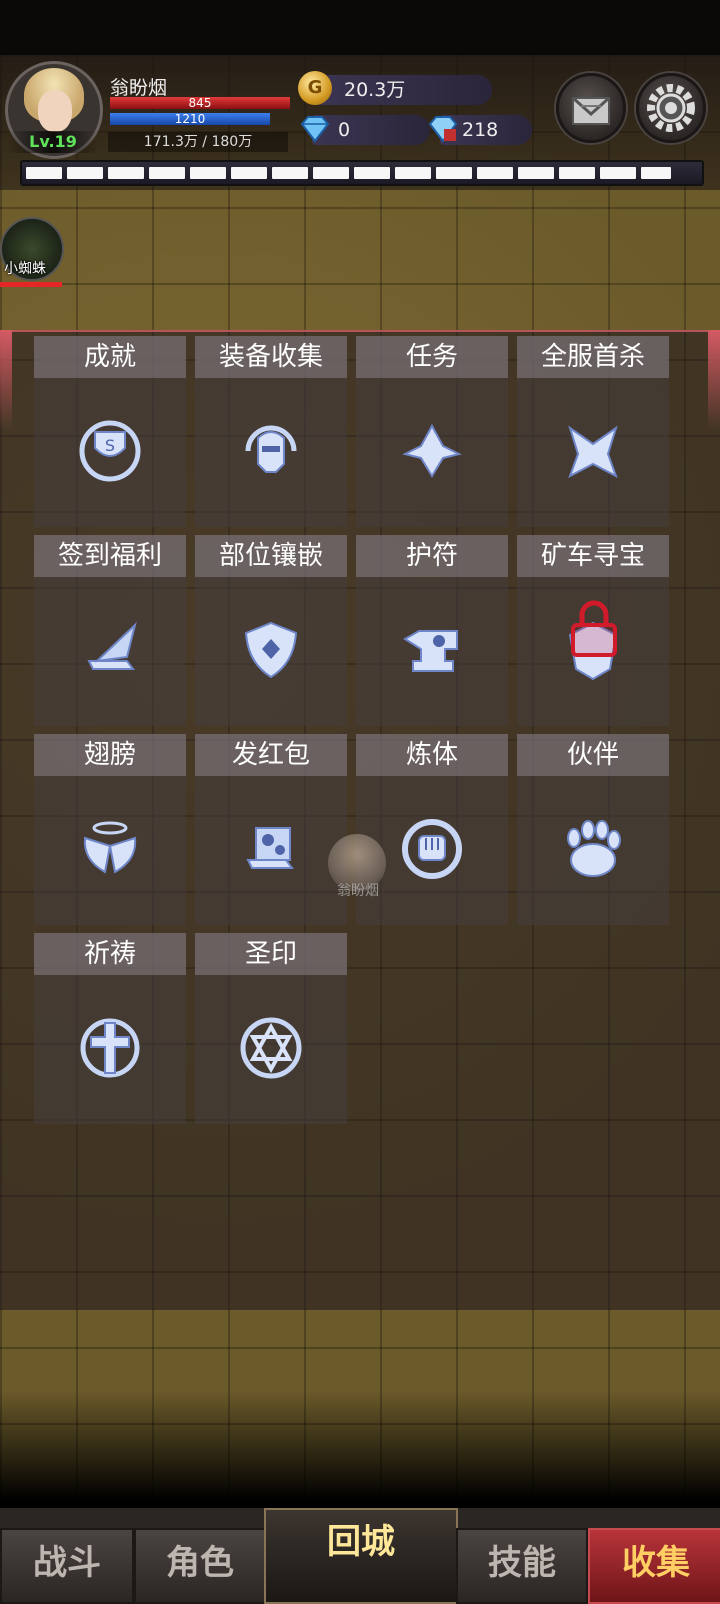 The image size is (720, 1604). Describe the element at coordinates (271, 755) in the screenshot. I see `tile-label: 发红包` at that location.